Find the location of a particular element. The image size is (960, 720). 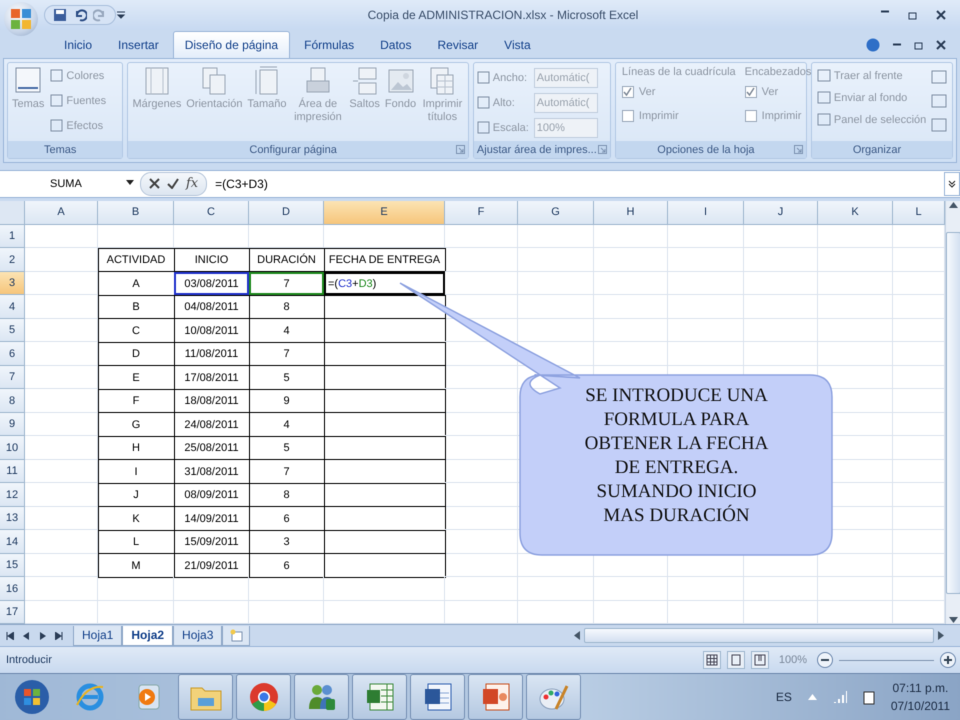

formula-input: =(C3+D3) is located at coordinates (575, 183).